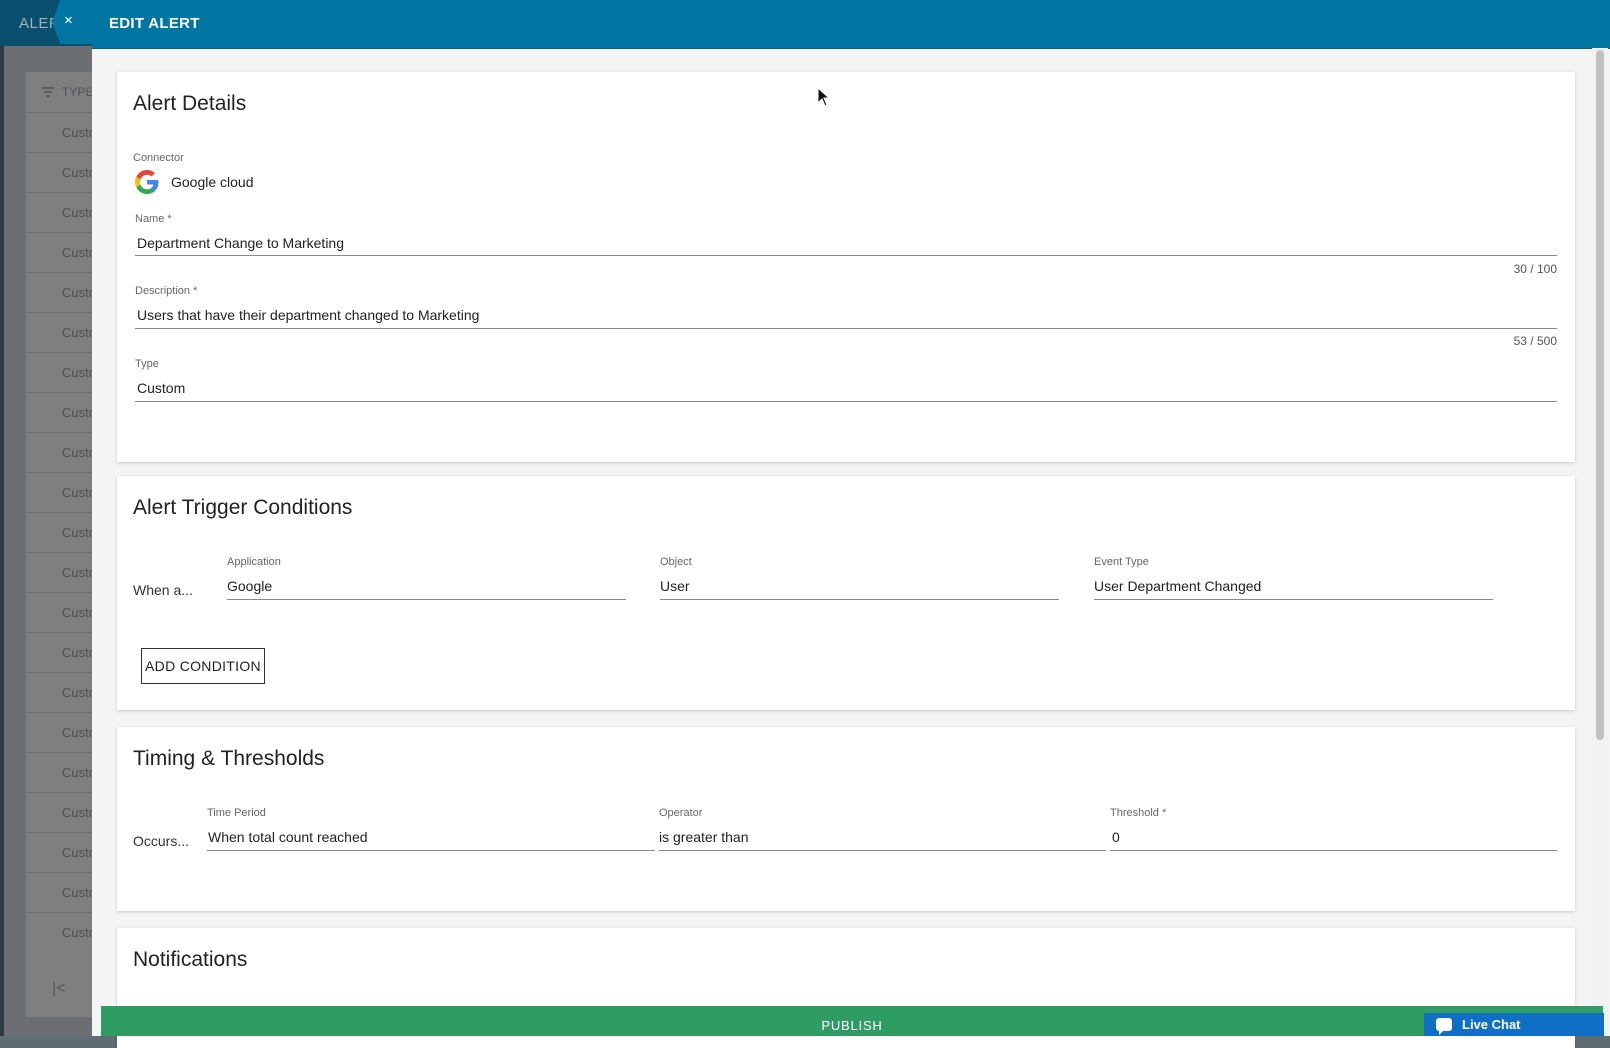 Image resolution: width=1610 pixels, height=1048 pixels. Describe the element at coordinates (1491, 1024) in the screenshot. I see `live-chat-label: Live Chat` at that location.